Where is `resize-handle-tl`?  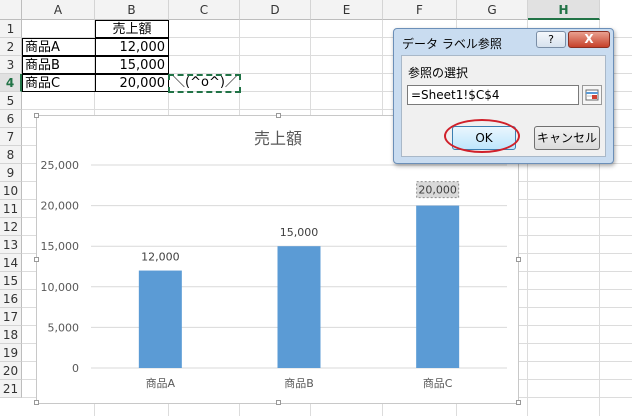 resize-handle-tl is located at coordinates (36, 115).